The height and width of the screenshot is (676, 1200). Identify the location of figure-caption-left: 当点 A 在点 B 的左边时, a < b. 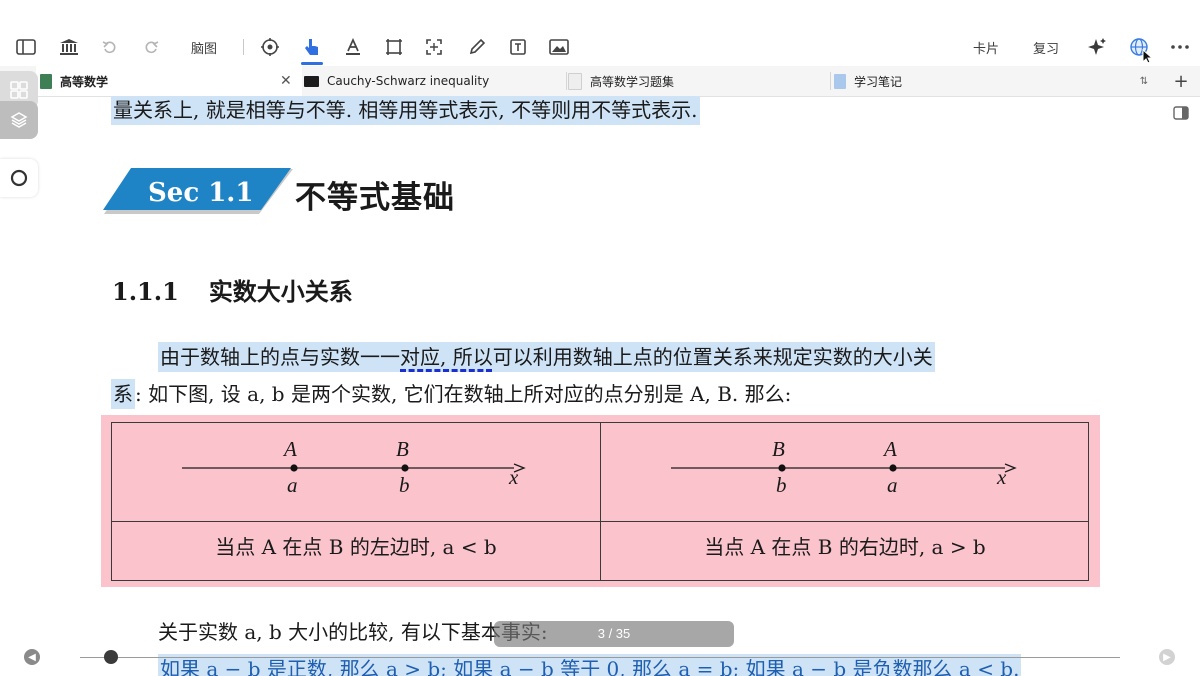
(356, 547).